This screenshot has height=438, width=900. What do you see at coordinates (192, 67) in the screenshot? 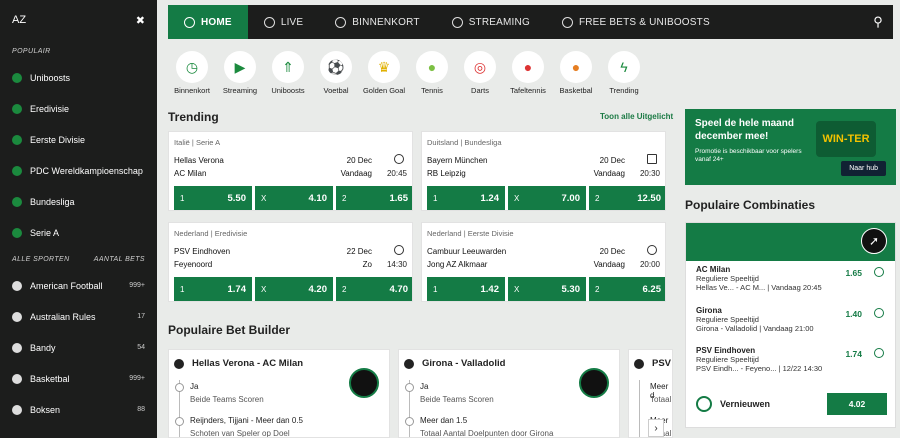
I see `clock-icon: ◷` at bounding box center [192, 67].